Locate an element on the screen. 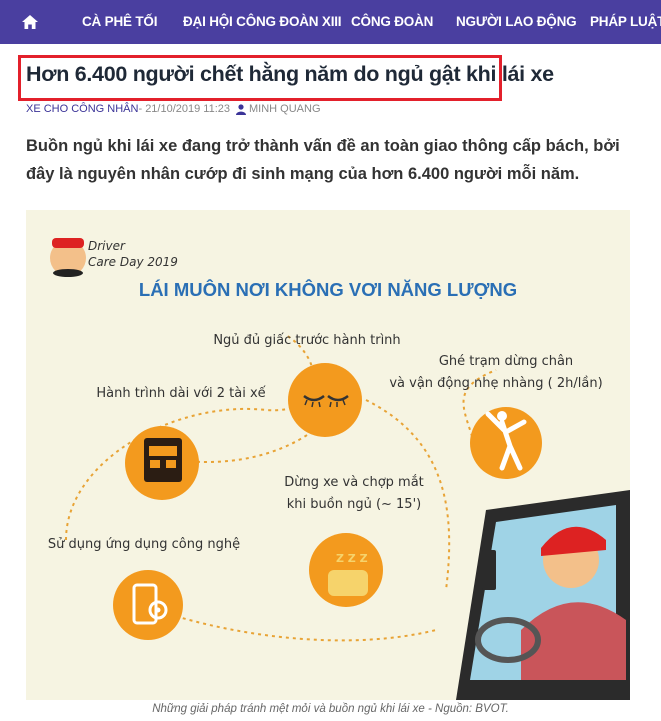  home-button is located at coordinates (30, 22).